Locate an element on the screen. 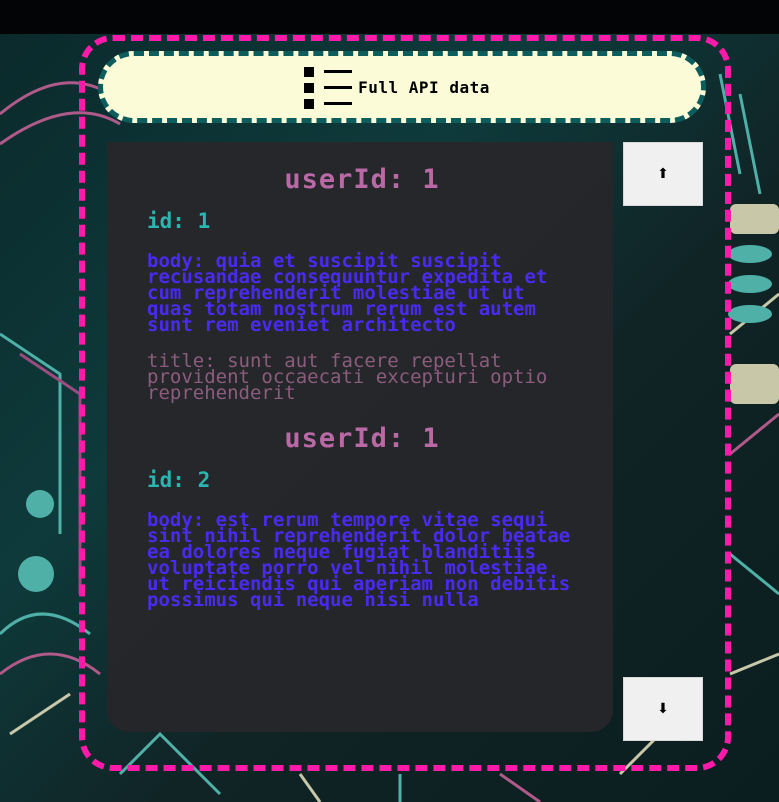  post-id: id: 2 is located at coordinates (179, 480).